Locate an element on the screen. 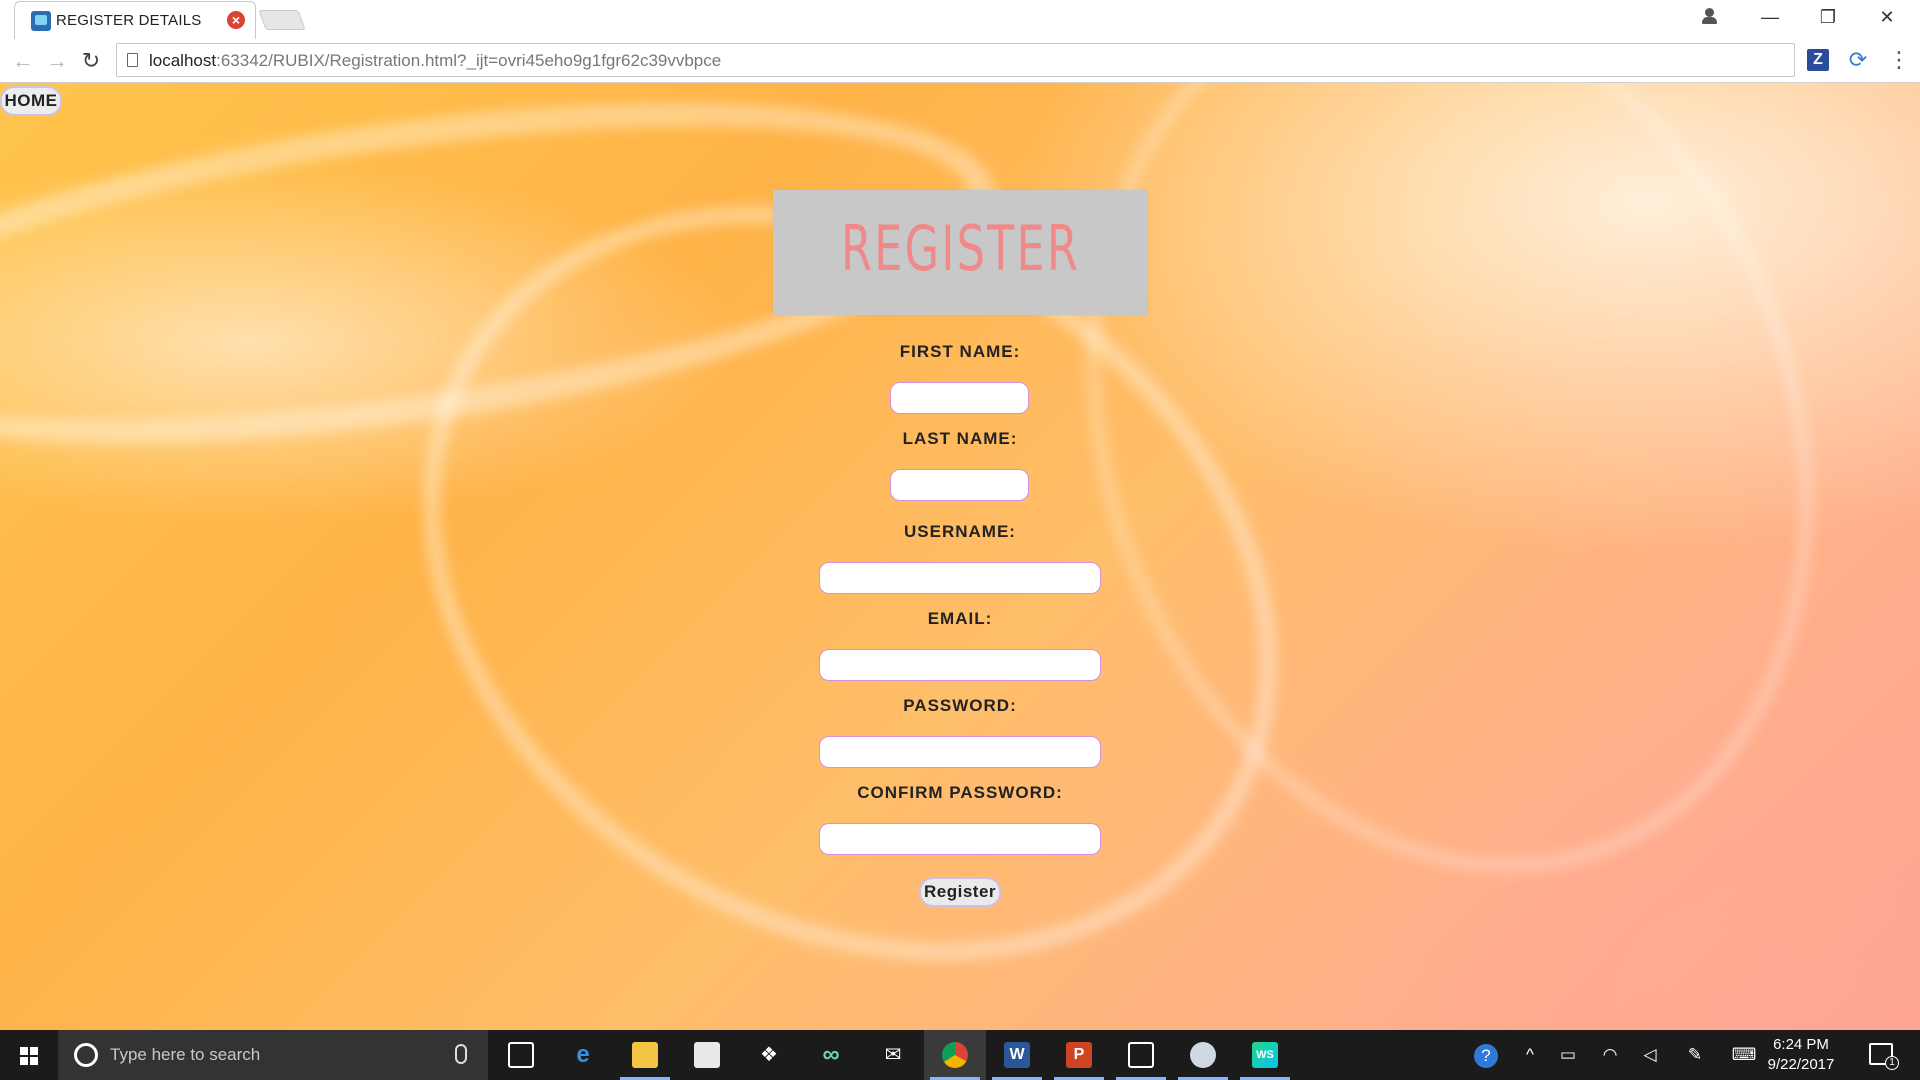 The height and width of the screenshot is (1080, 1920). photos-icon is located at coordinates (1141, 1055).